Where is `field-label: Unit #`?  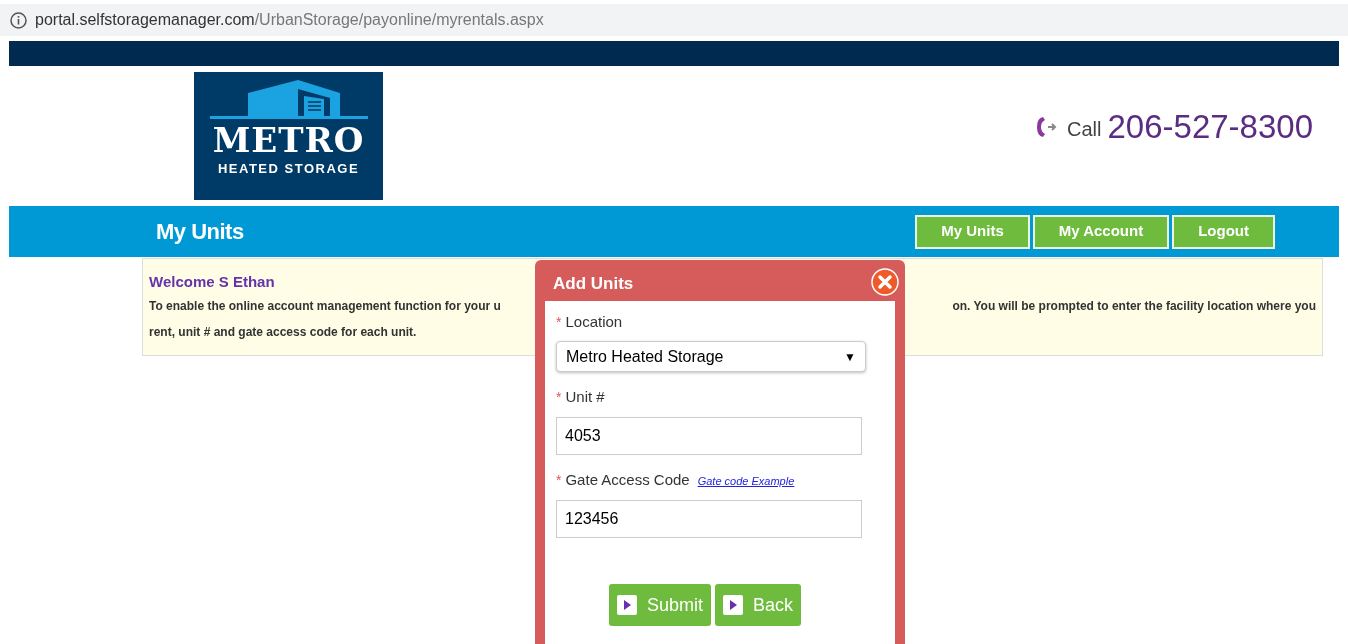
field-label: Unit # is located at coordinates (585, 397).